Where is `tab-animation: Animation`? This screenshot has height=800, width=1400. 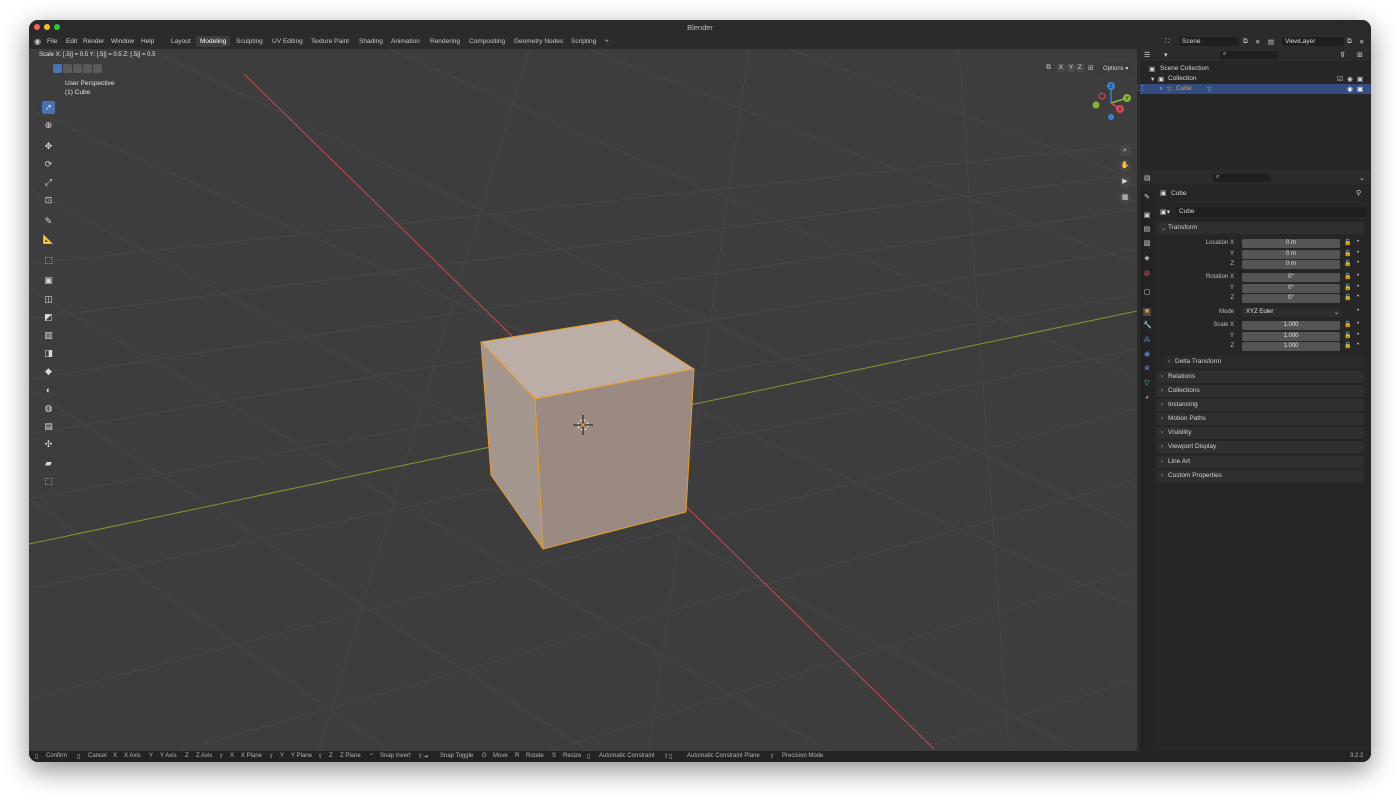
tab-animation: Animation is located at coordinates (405, 41).